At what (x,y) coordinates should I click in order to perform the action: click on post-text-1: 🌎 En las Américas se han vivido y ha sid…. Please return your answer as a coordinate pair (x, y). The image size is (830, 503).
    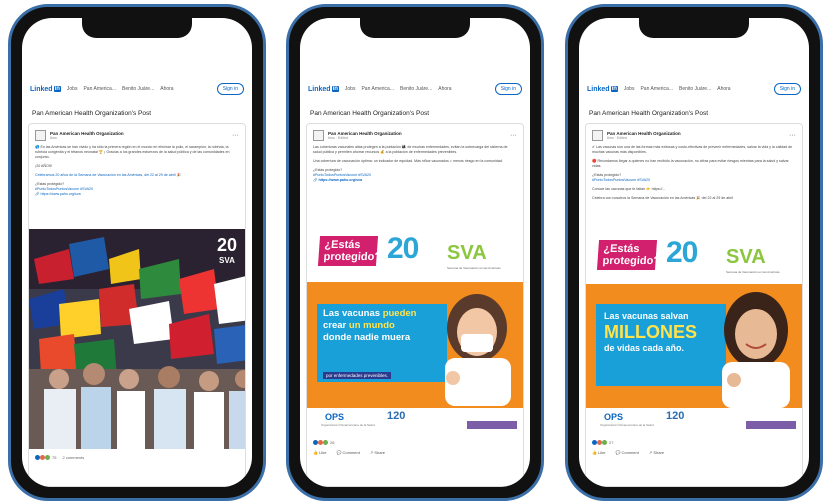
    Looking at the image, I should click on (132, 152).